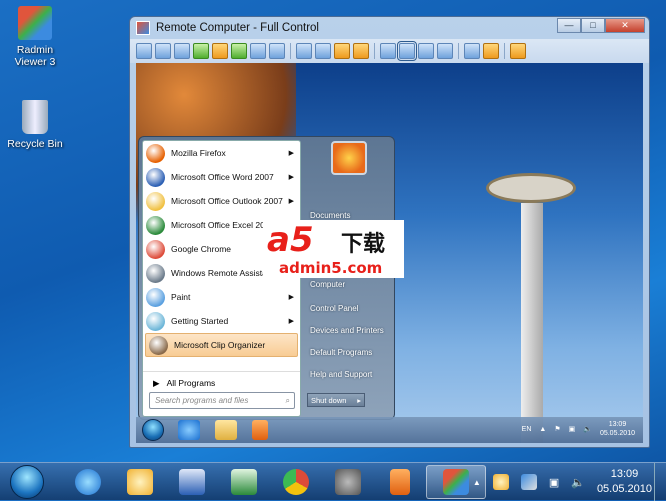  What do you see at coordinates (333, 249) in the screenshot?
I see `watermark-logo: a5 下载 admin5.com` at bounding box center [333, 249].